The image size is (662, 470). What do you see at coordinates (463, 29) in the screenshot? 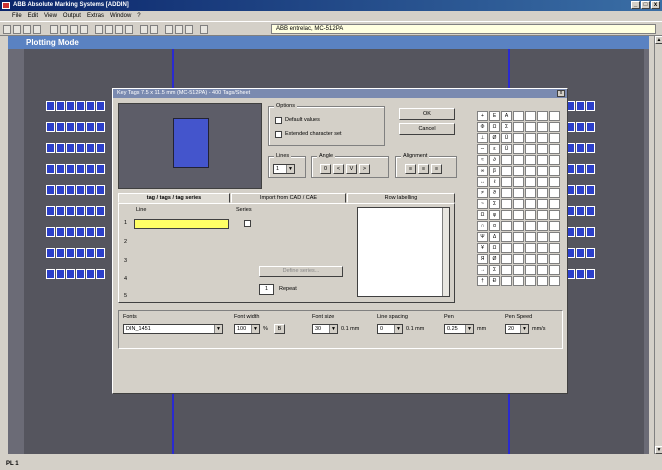
I see `device-field: ABB entrelac, MC-512PA` at bounding box center [463, 29].